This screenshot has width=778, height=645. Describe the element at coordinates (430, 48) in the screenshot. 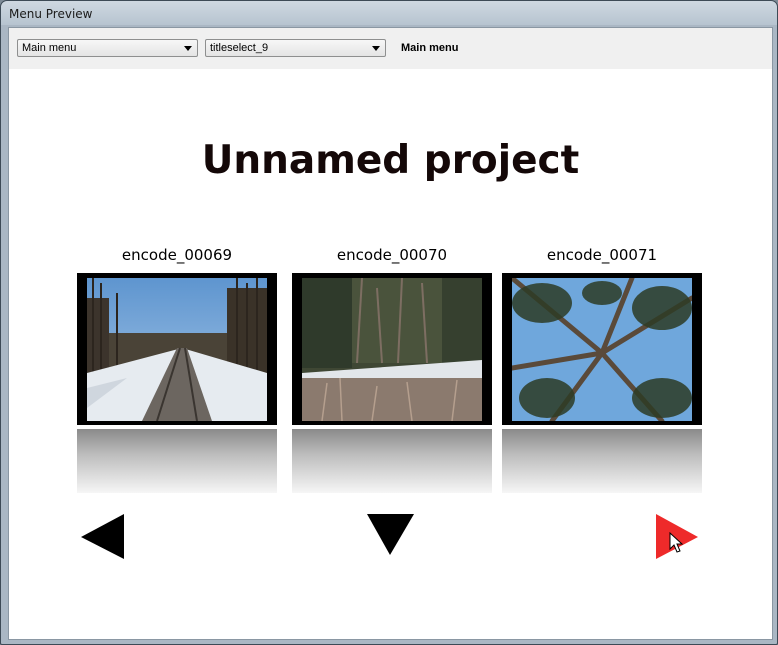

I see `current-menu-label: Main menu` at that location.